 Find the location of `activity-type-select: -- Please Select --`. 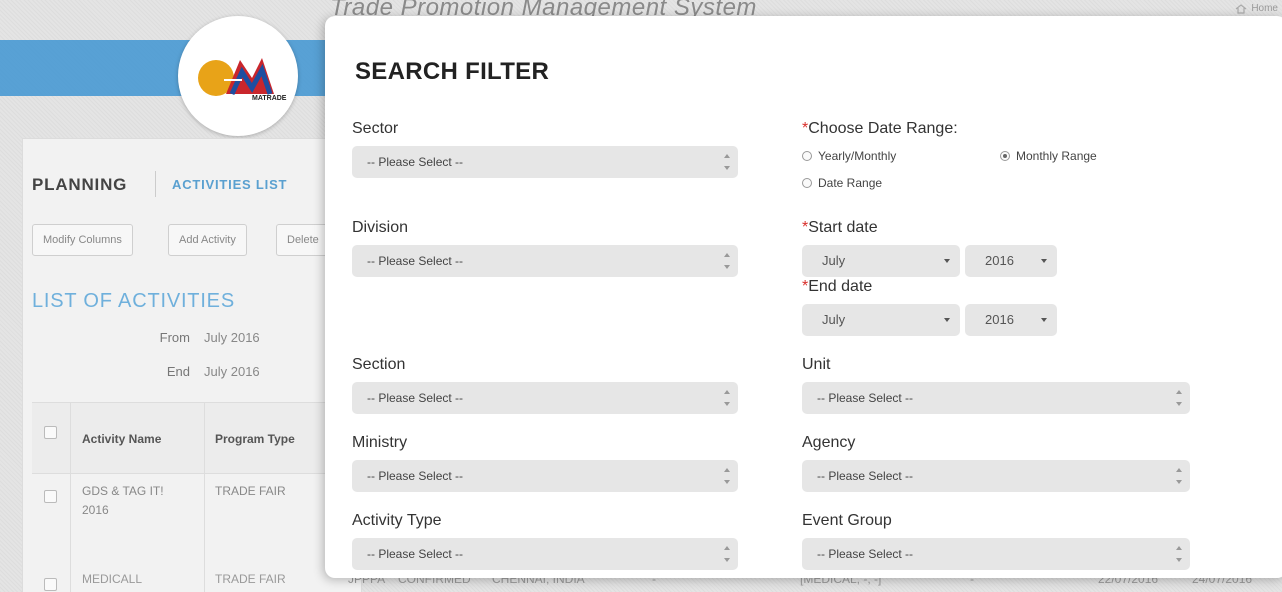

activity-type-select: -- Please Select -- is located at coordinates (545, 554).